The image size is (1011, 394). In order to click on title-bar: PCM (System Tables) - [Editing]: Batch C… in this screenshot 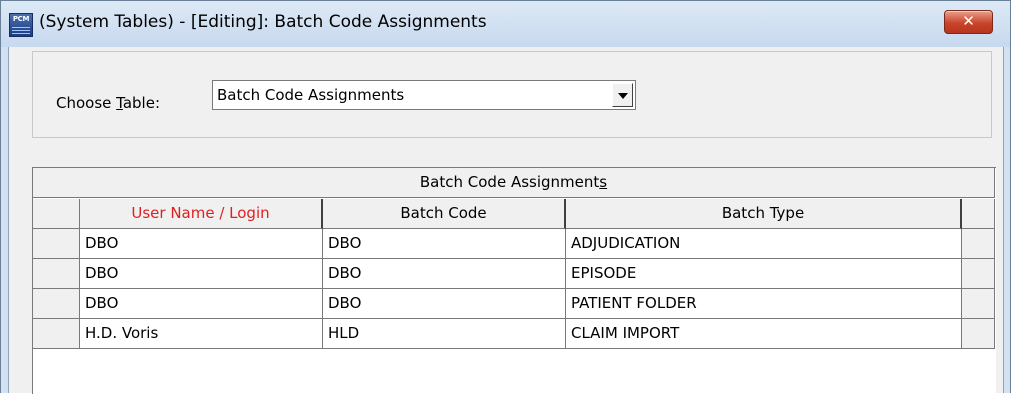, I will do `click(505, 24)`.